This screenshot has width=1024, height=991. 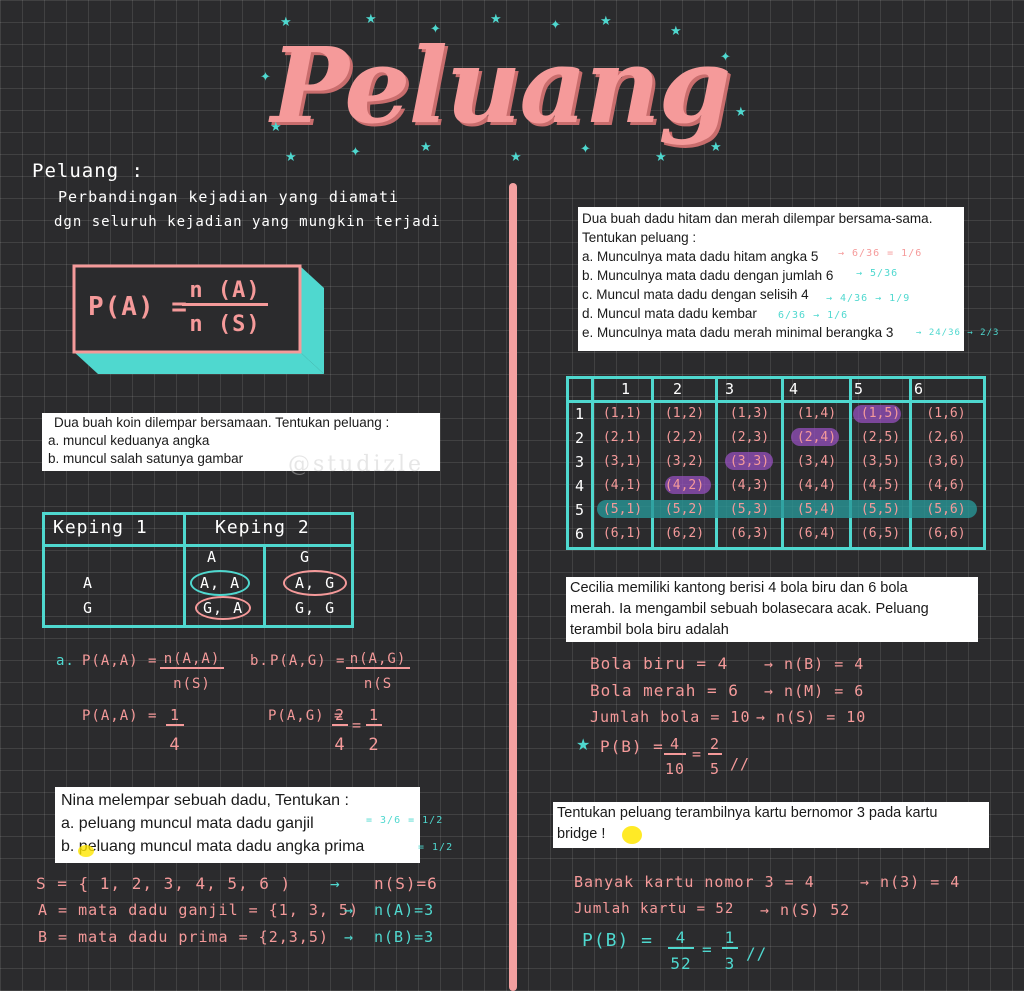 I want to click on dice-cell: (5,1), so click(x=622, y=509).